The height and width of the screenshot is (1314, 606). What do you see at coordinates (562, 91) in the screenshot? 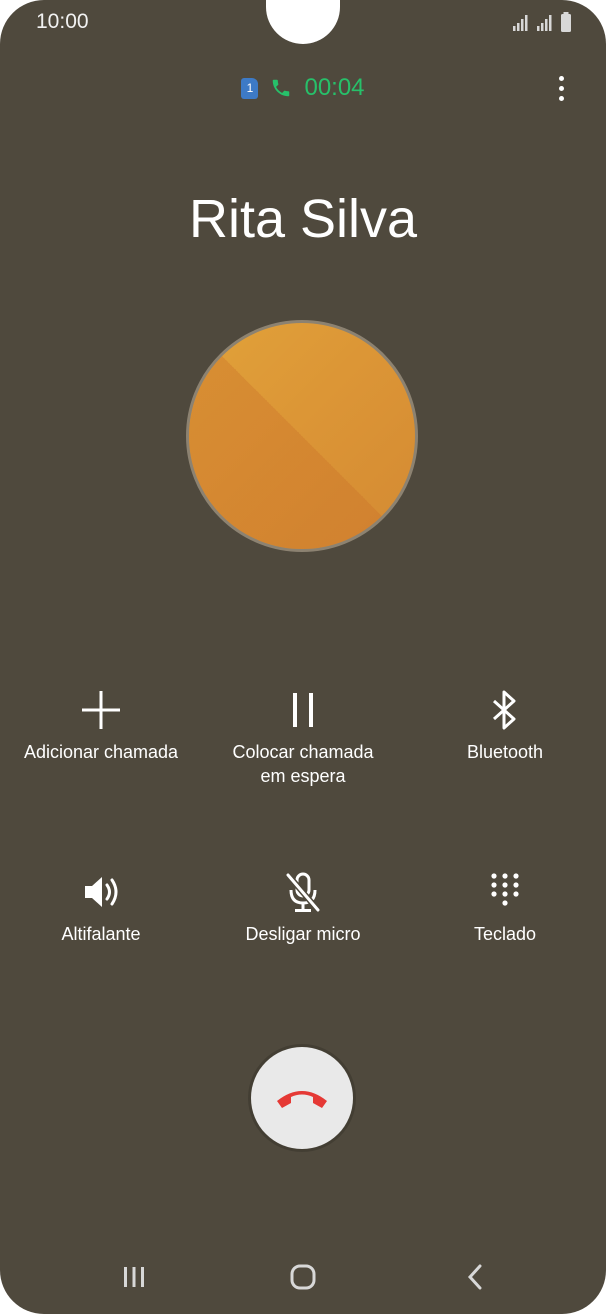
I see `more-options-icon` at bounding box center [562, 91].